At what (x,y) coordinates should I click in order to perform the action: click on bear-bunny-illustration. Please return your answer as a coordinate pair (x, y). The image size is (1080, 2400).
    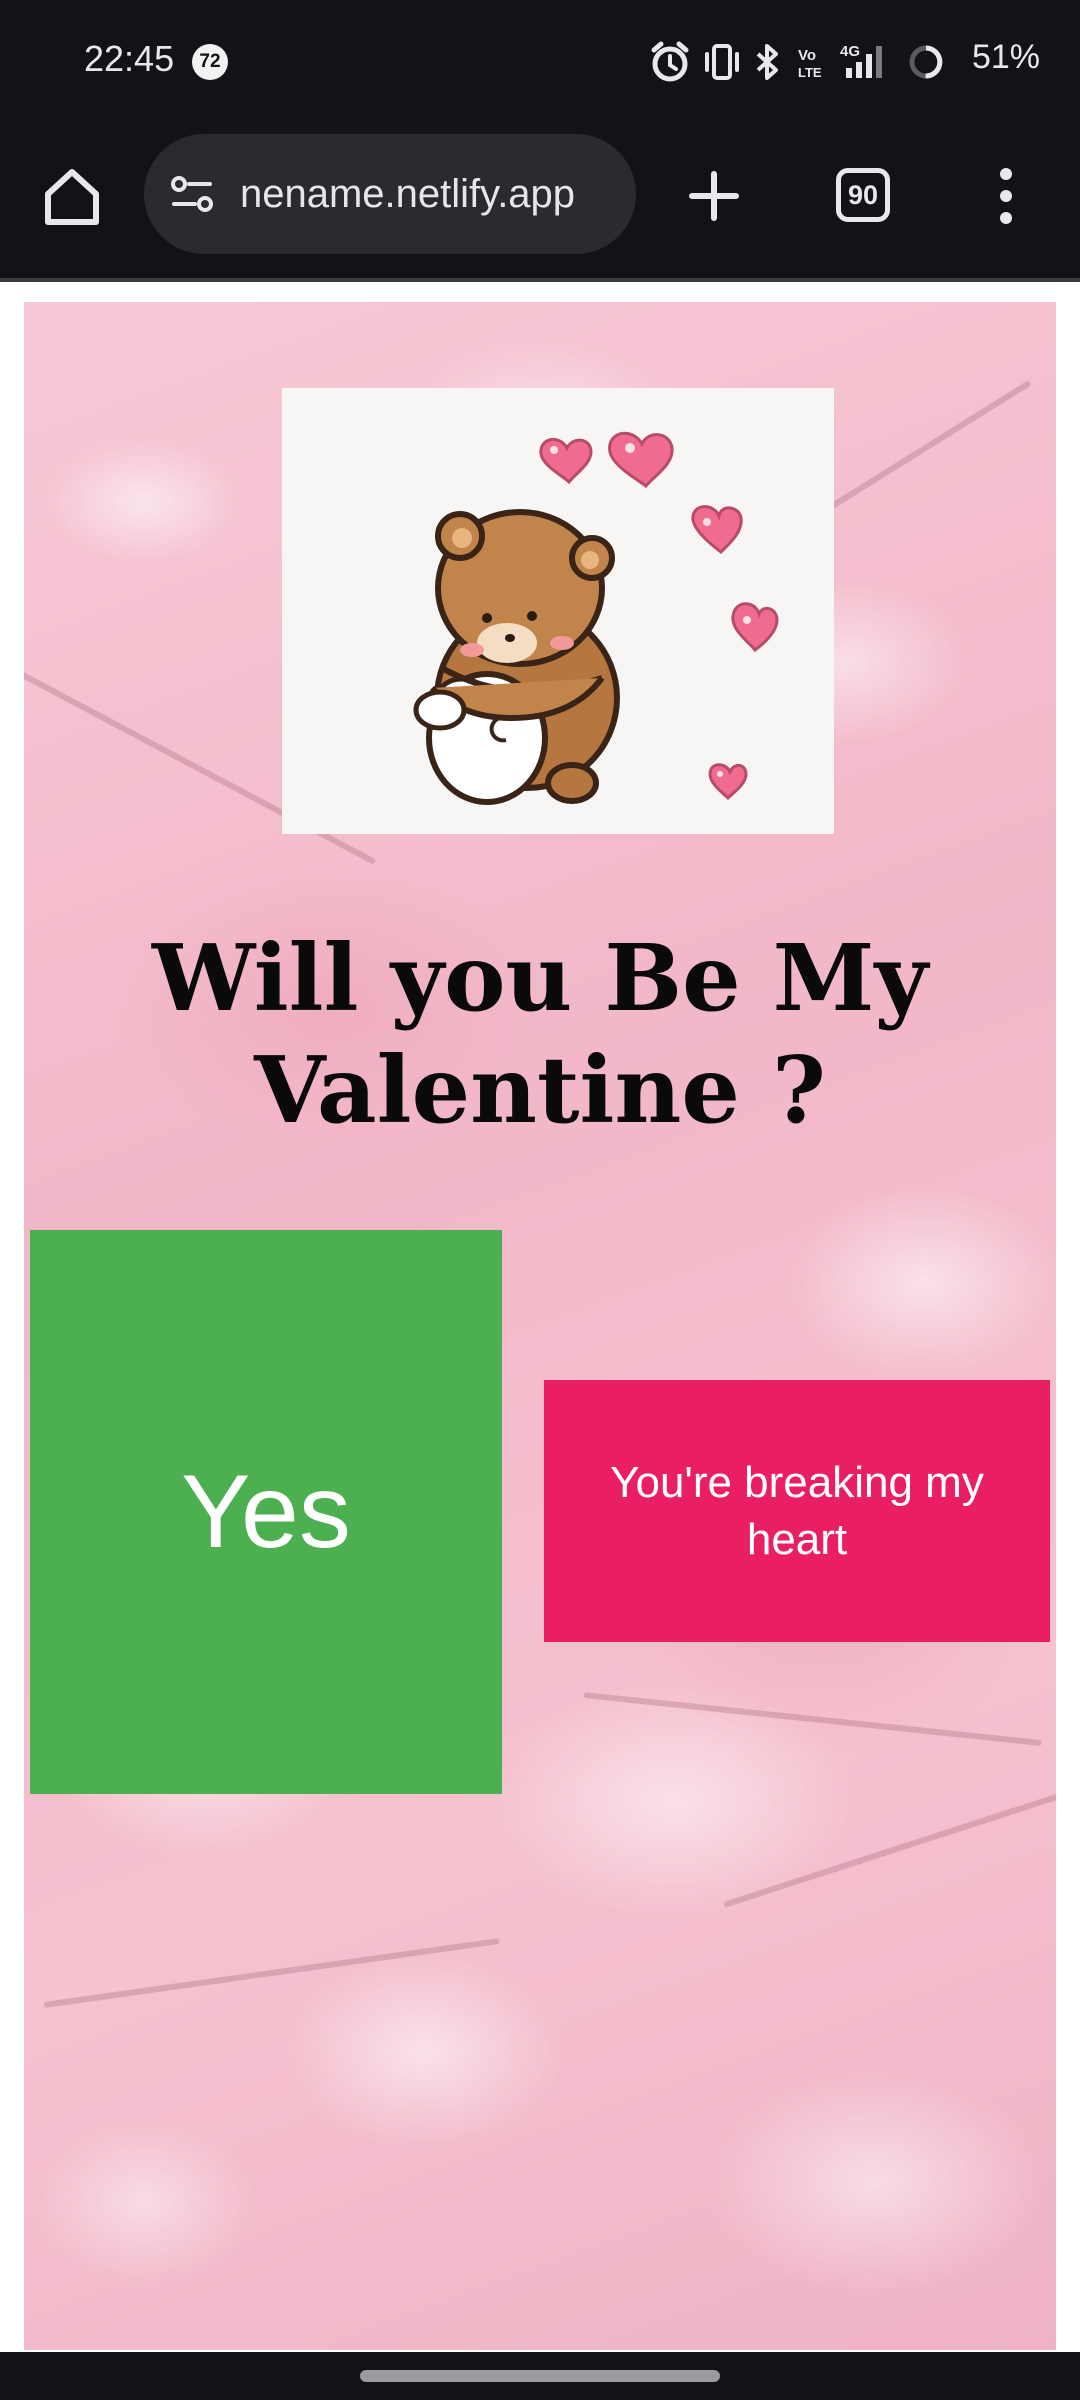
    Looking at the image, I should click on (596, 618).